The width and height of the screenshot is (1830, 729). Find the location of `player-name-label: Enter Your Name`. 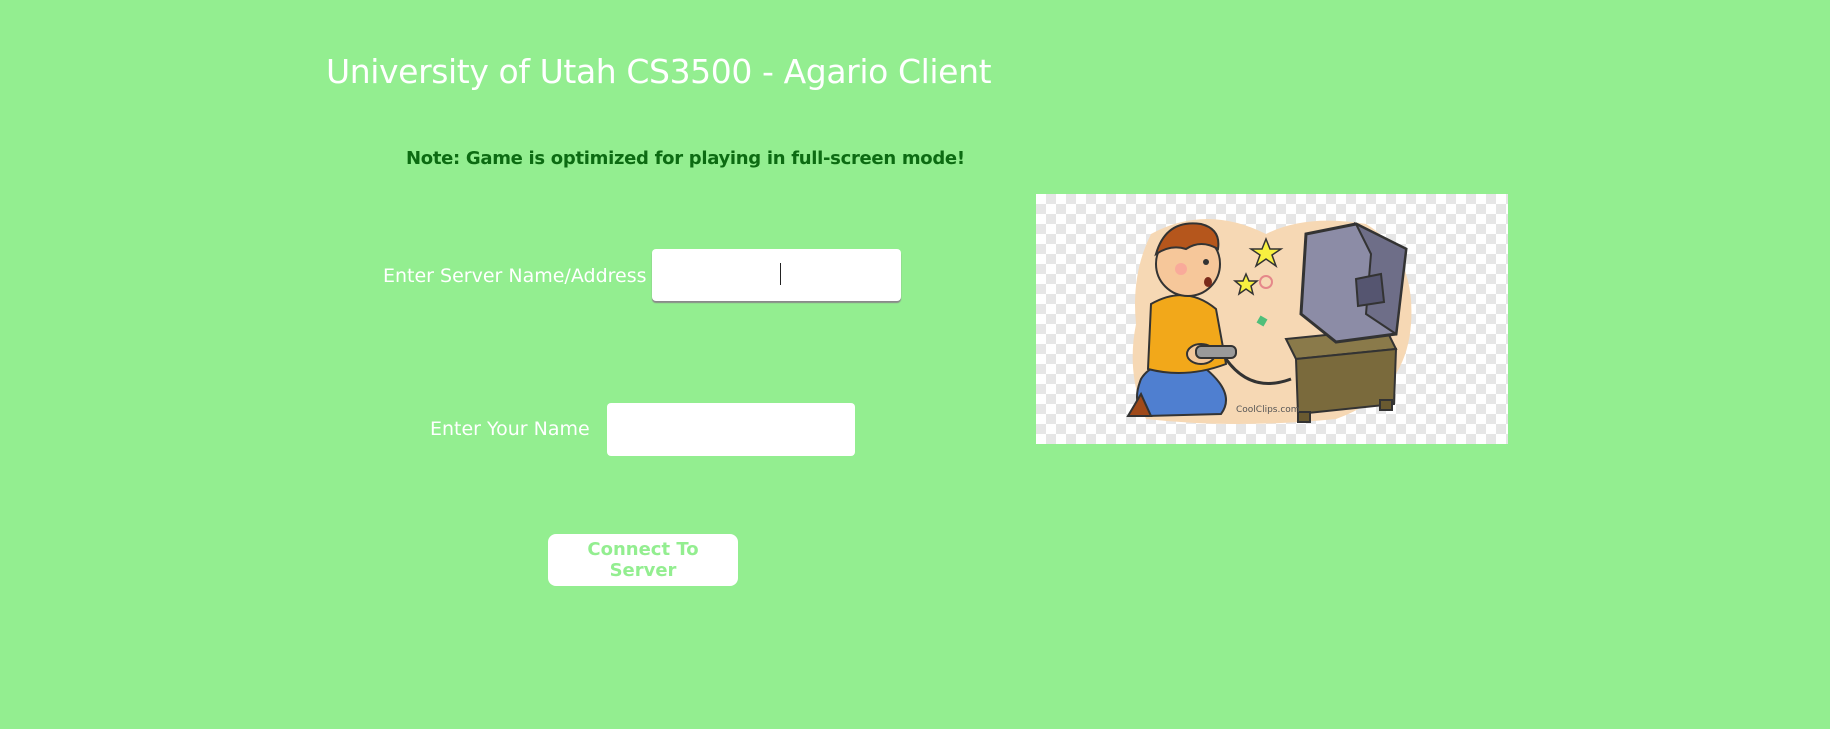

player-name-label: Enter Your Name is located at coordinates (510, 429).